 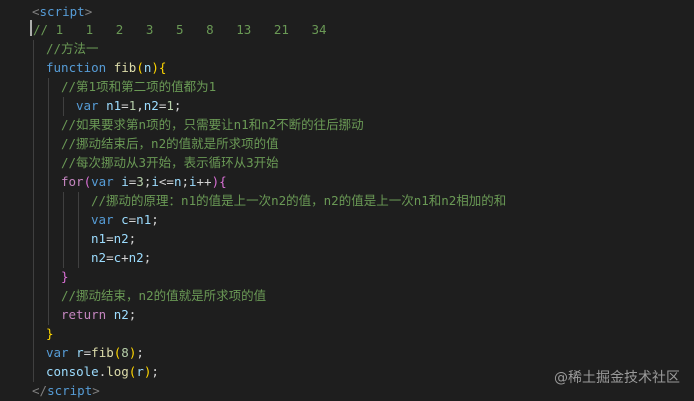 I want to click on code-line: return n2;, so click(x=68, y=314).